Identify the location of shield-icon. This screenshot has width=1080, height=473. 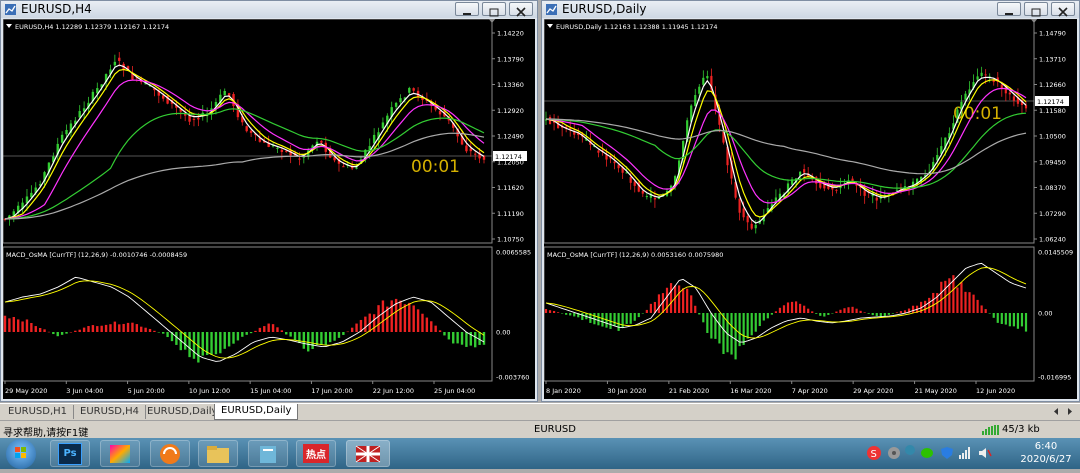
(947, 453).